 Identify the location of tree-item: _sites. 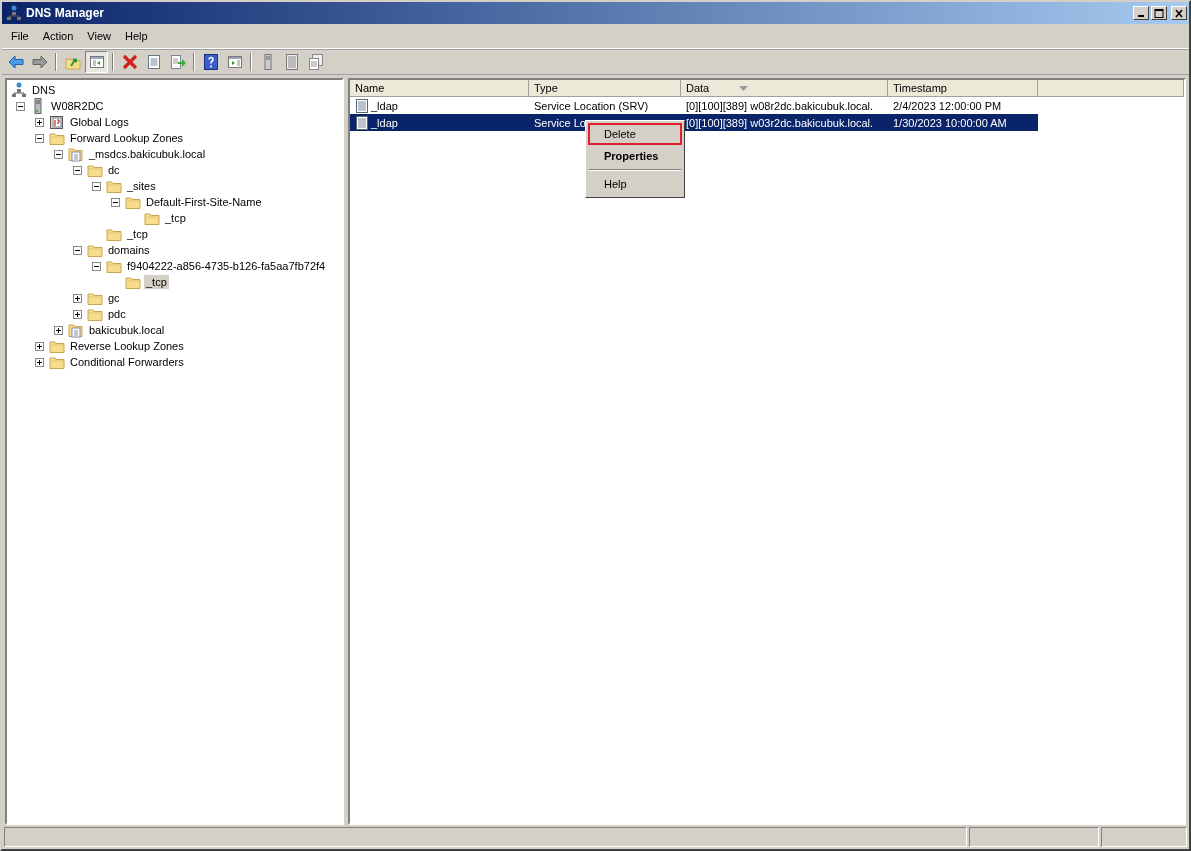
(141, 186).